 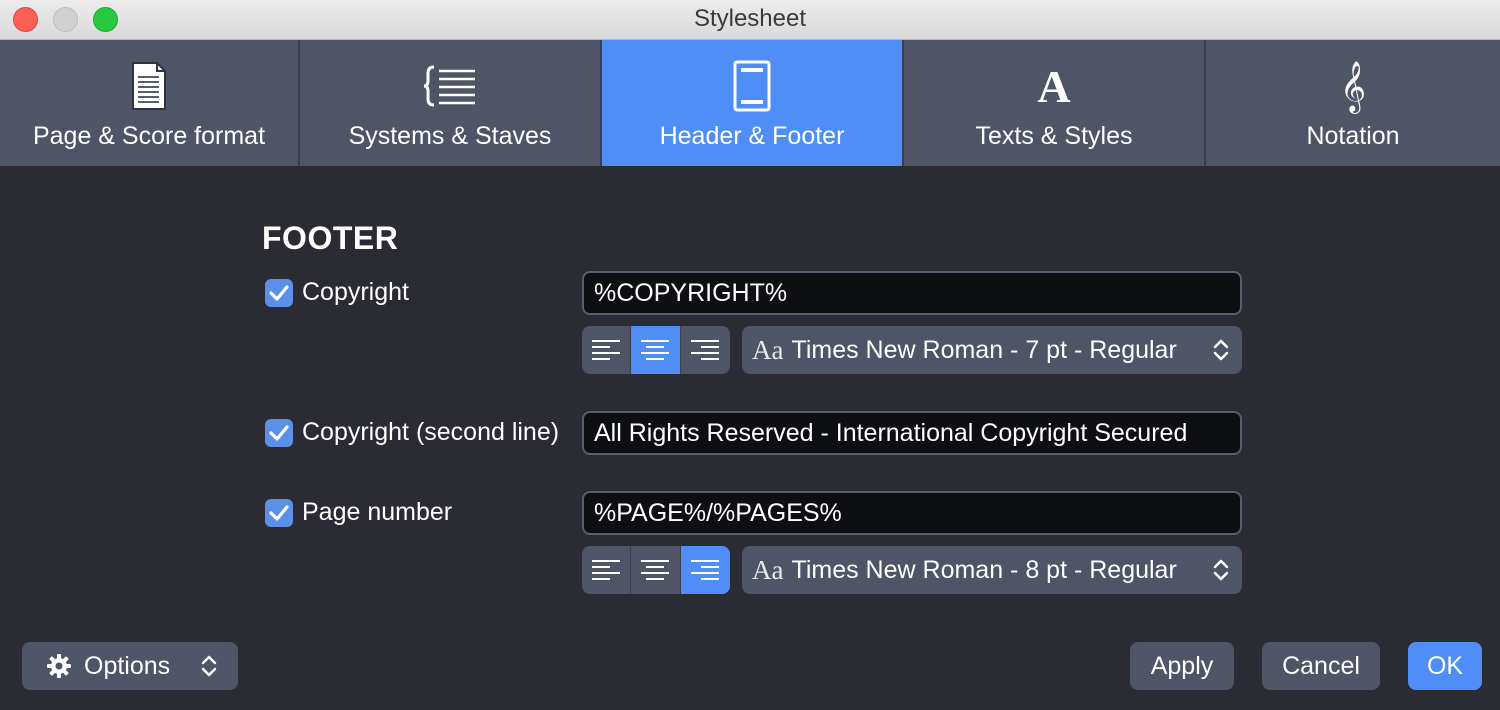 I want to click on page-number-text-field: %PAGE%/%PAGES%, so click(x=912, y=513).